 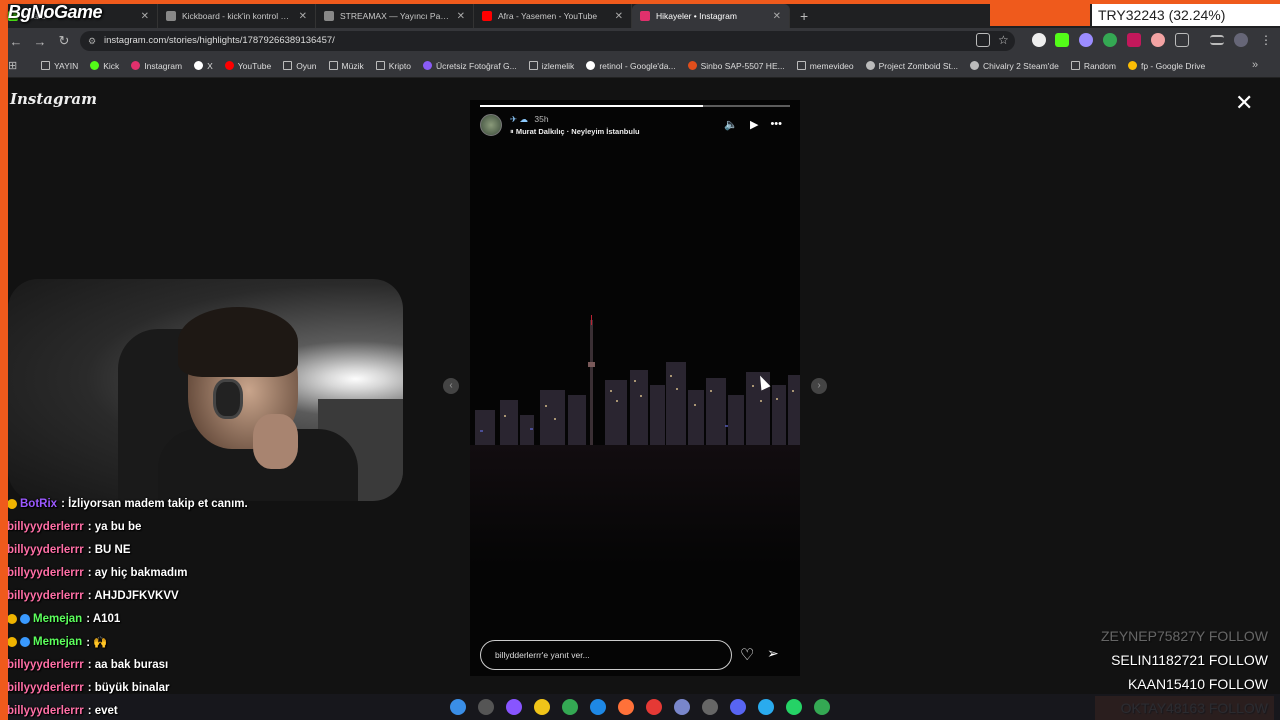 I want to click on webcam-hand, so click(x=275, y=441).